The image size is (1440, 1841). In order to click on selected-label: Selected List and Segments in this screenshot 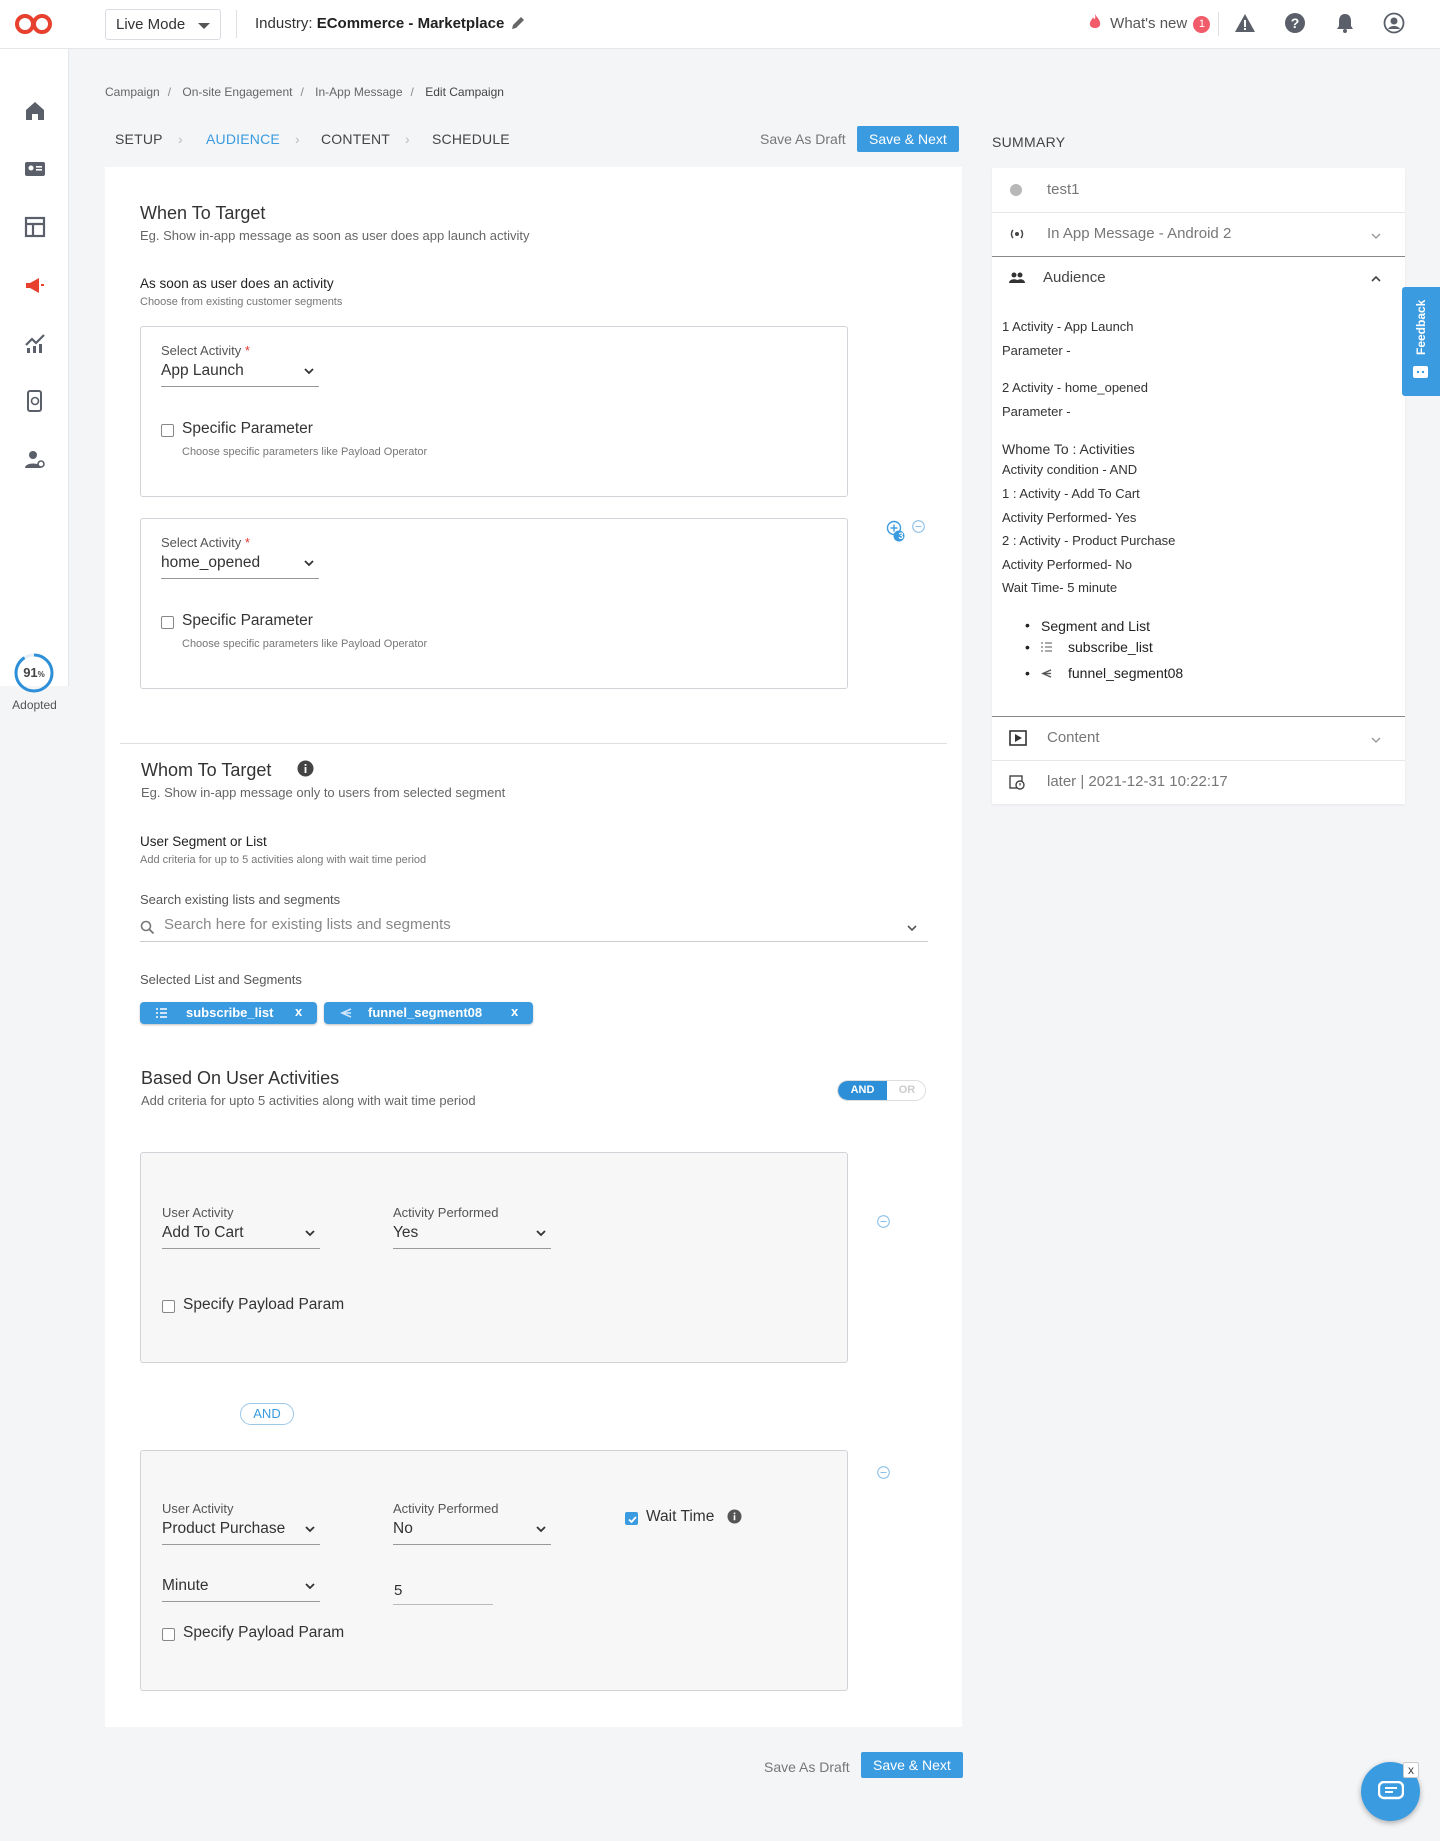, I will do `click(221, 979)`.